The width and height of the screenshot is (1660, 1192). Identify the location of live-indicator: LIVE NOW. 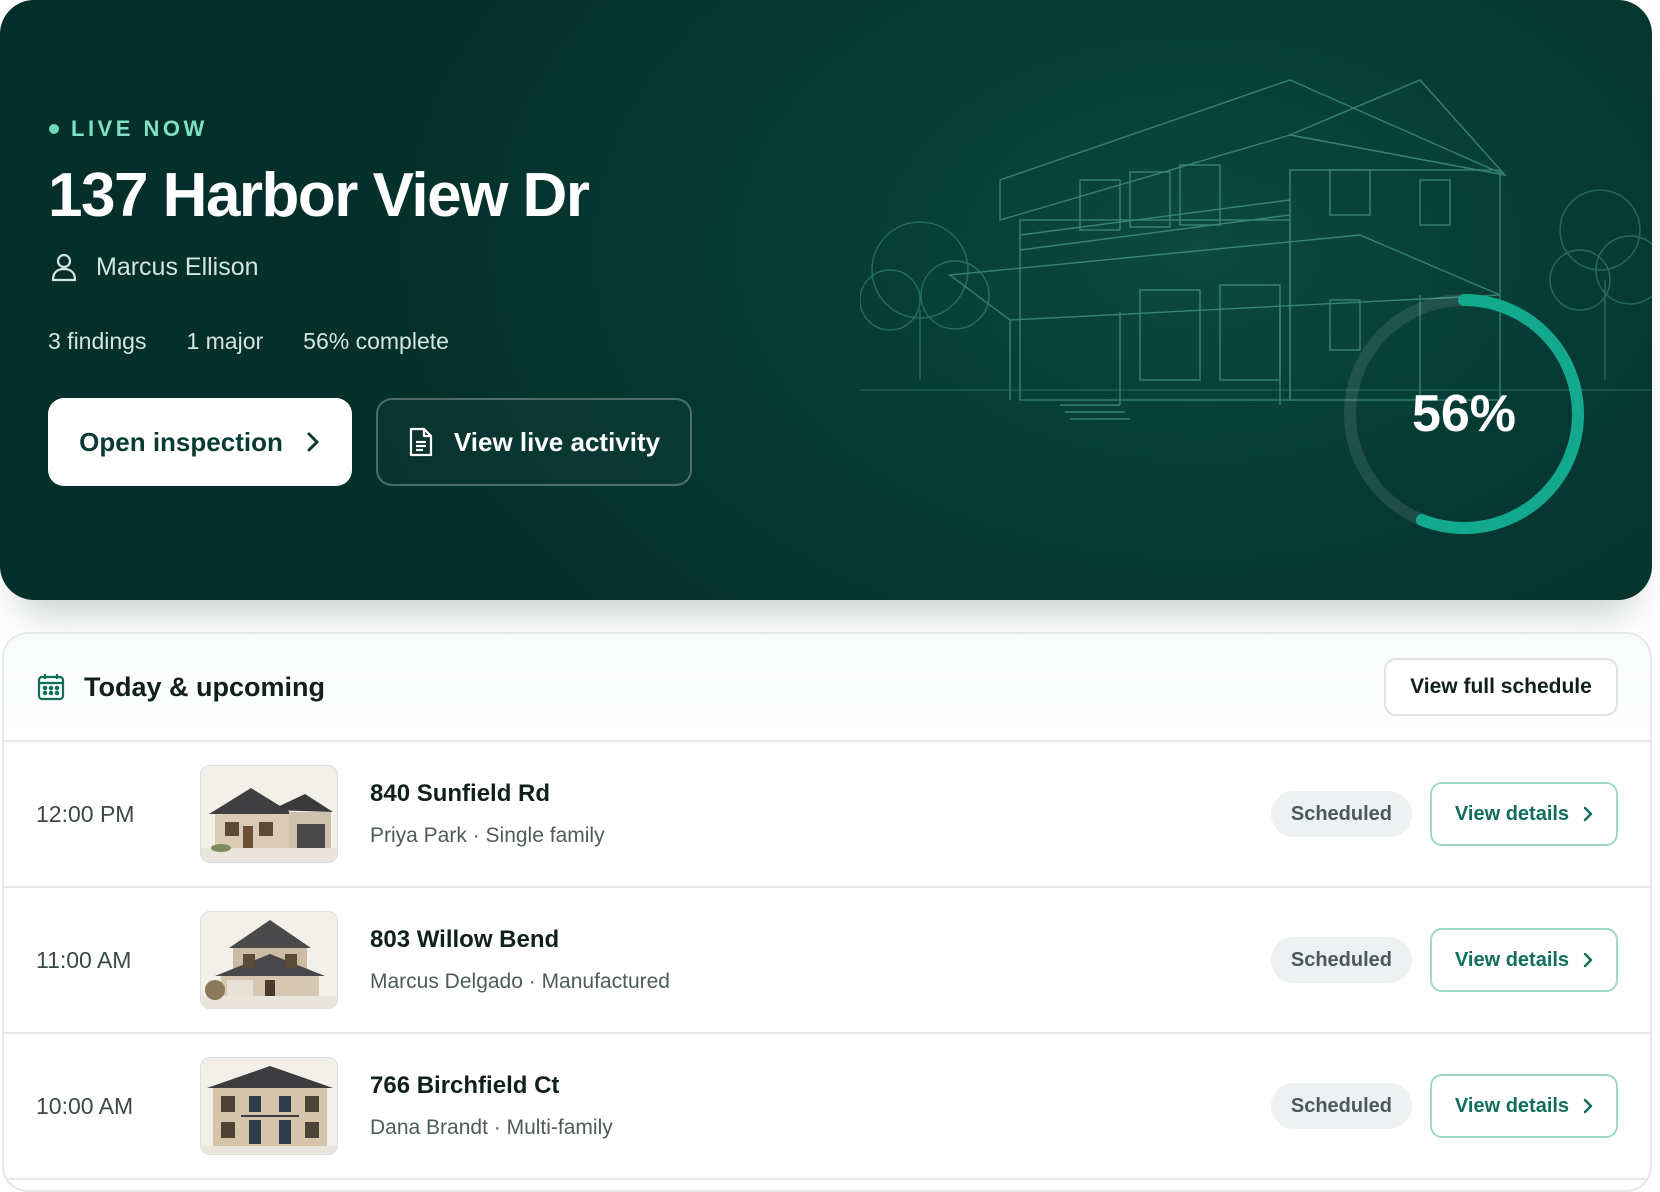
(128, 129).